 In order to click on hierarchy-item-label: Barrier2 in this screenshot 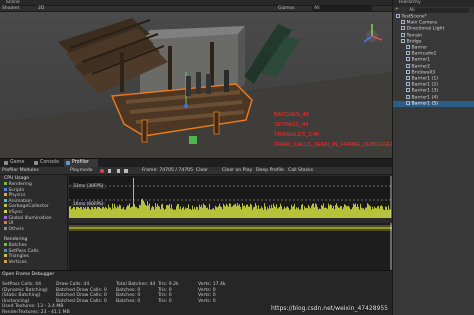, I will do `click(421, 67)`.